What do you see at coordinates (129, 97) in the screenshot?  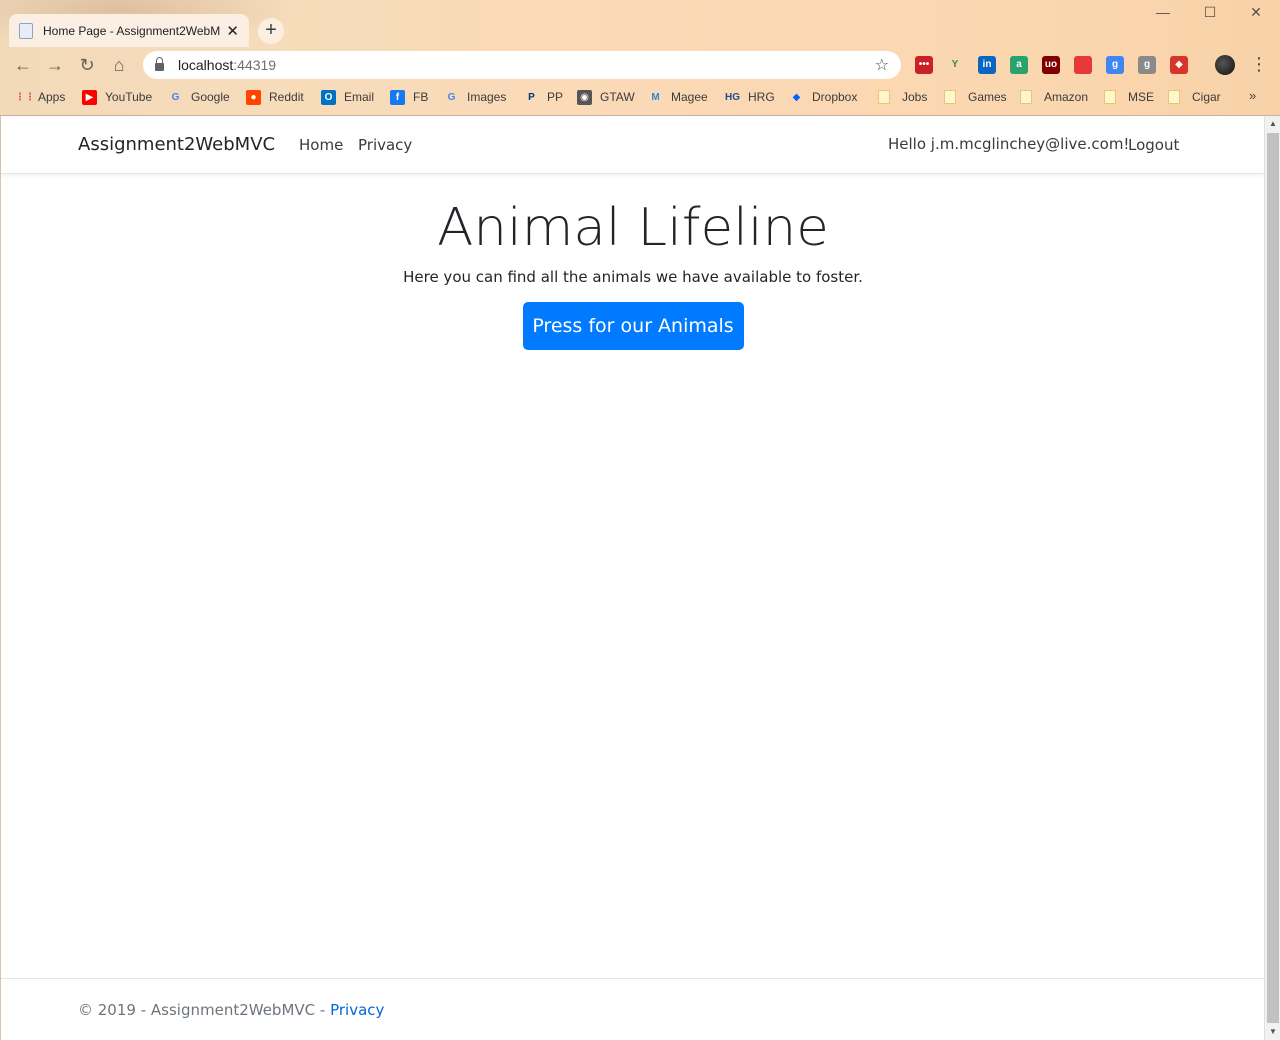 I see `bookmark-label: YouTube` at bounding box center [129, 97].